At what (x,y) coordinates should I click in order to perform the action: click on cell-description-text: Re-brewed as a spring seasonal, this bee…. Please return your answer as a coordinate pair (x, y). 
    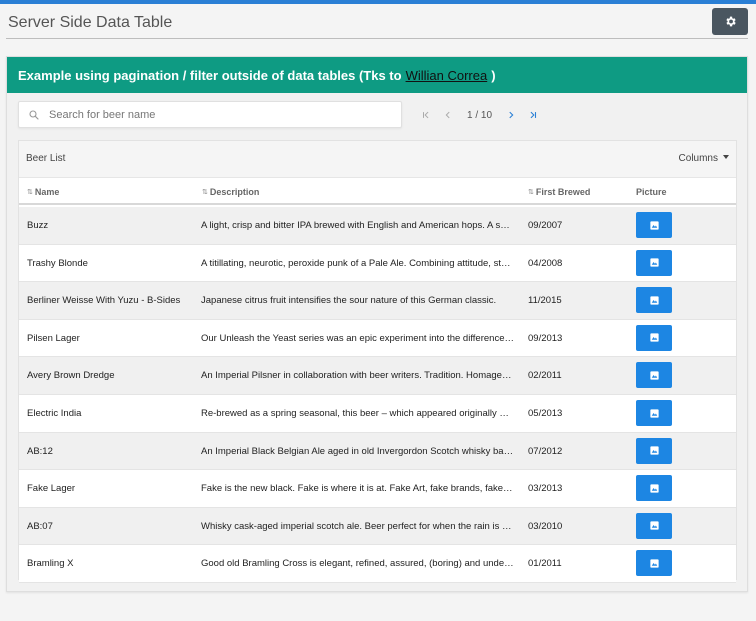
    Looking at the image, I should click on (357, 413).